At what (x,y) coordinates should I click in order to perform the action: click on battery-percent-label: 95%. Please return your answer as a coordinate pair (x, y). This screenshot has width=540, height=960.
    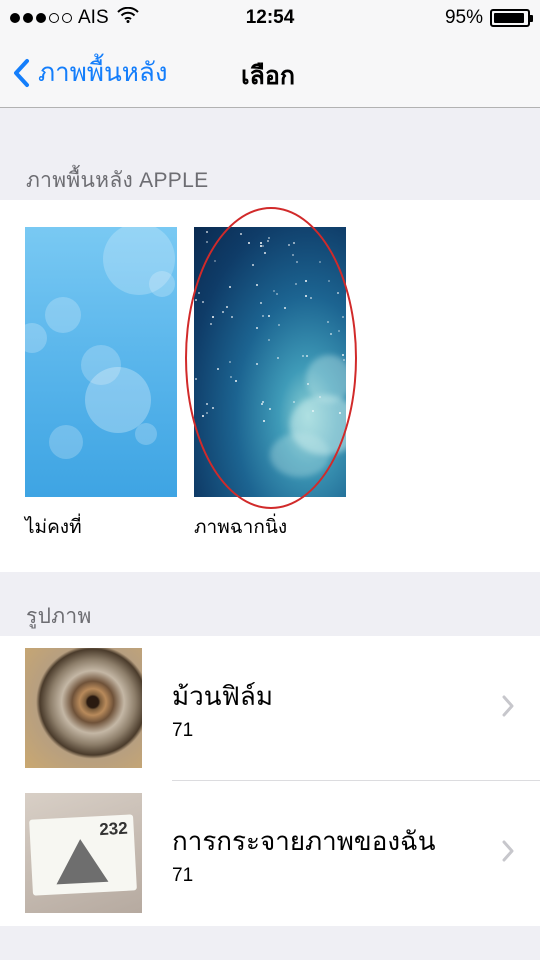
    Looking at the image, I should click on (463, 17).